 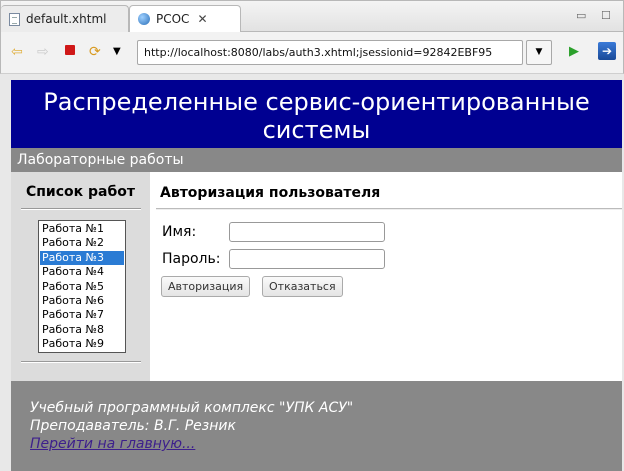 What do you see at coordinates (82, 315) in the screenshot?
I see `list-item: Работа №7` at bounding box center [82, 315].